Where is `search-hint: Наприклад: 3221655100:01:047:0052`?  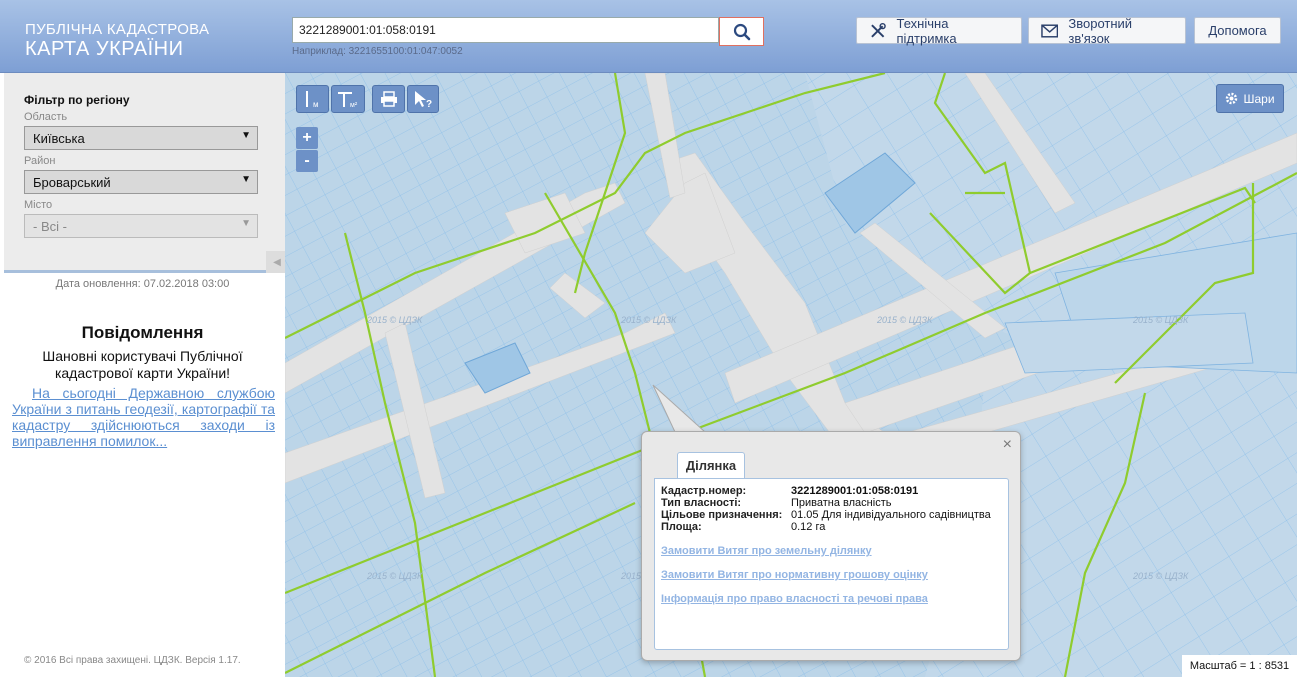
search-hint: Наприклад: 3221655100:01:047:0052 is located at coordinates (377, 51).